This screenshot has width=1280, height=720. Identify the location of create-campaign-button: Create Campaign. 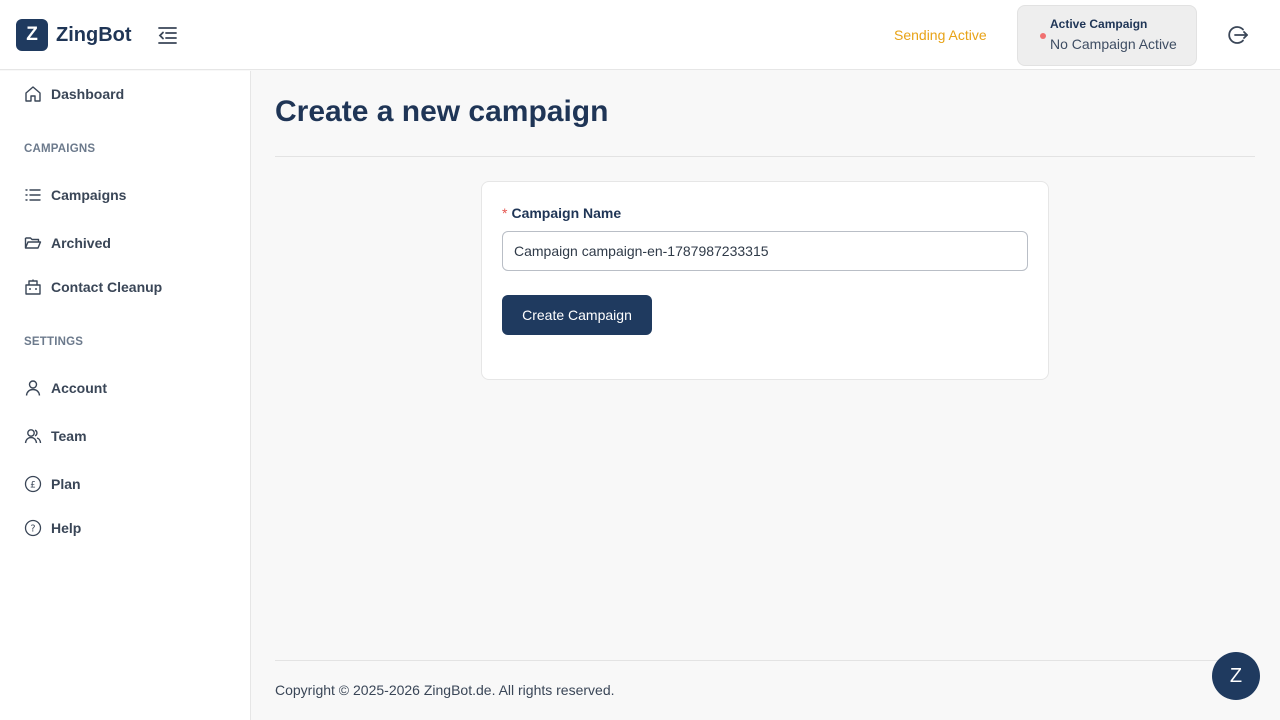
(577, 315).